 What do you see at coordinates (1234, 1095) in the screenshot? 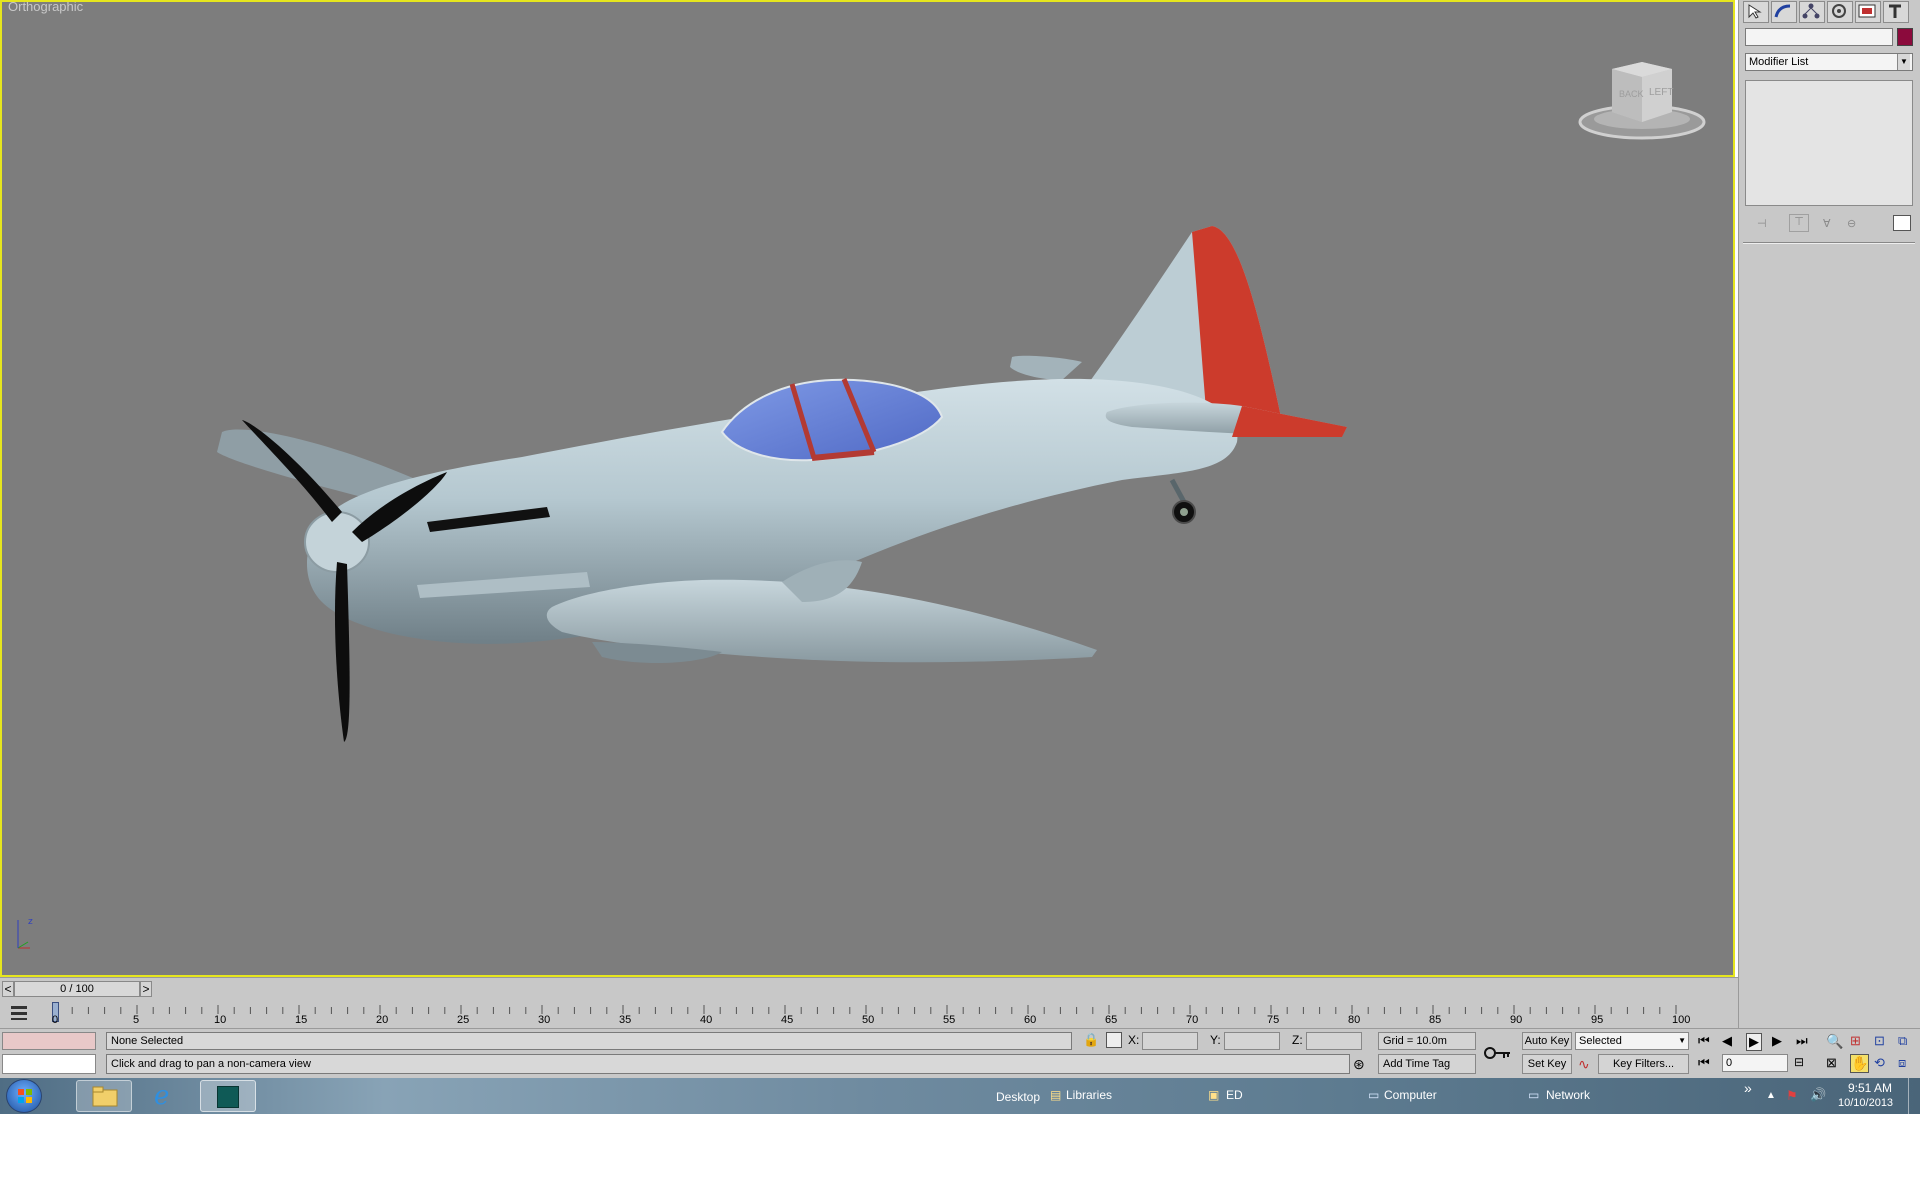
I see `ed-link: ED` at bounding box center [1234, 1095].